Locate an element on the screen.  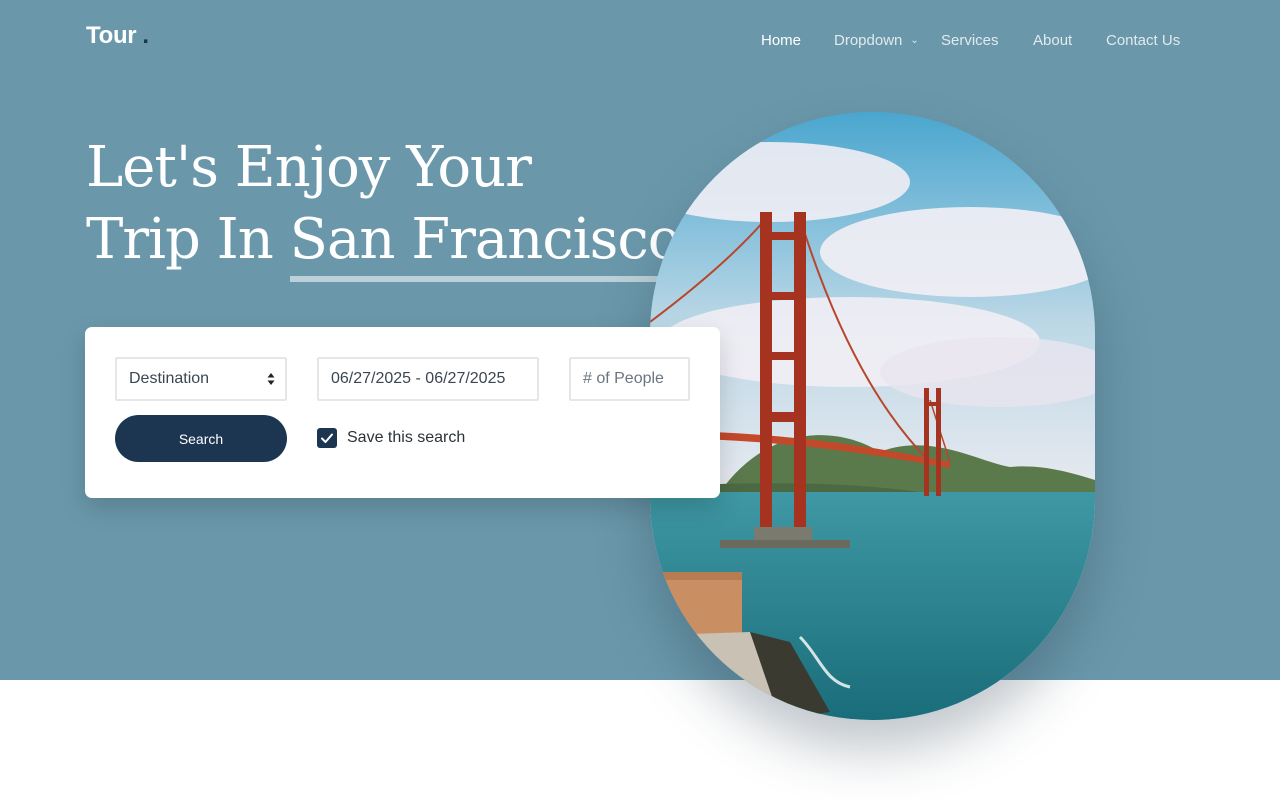
nav-dropdown: Dropdown ⌄ is located at coordinates (876, 40).